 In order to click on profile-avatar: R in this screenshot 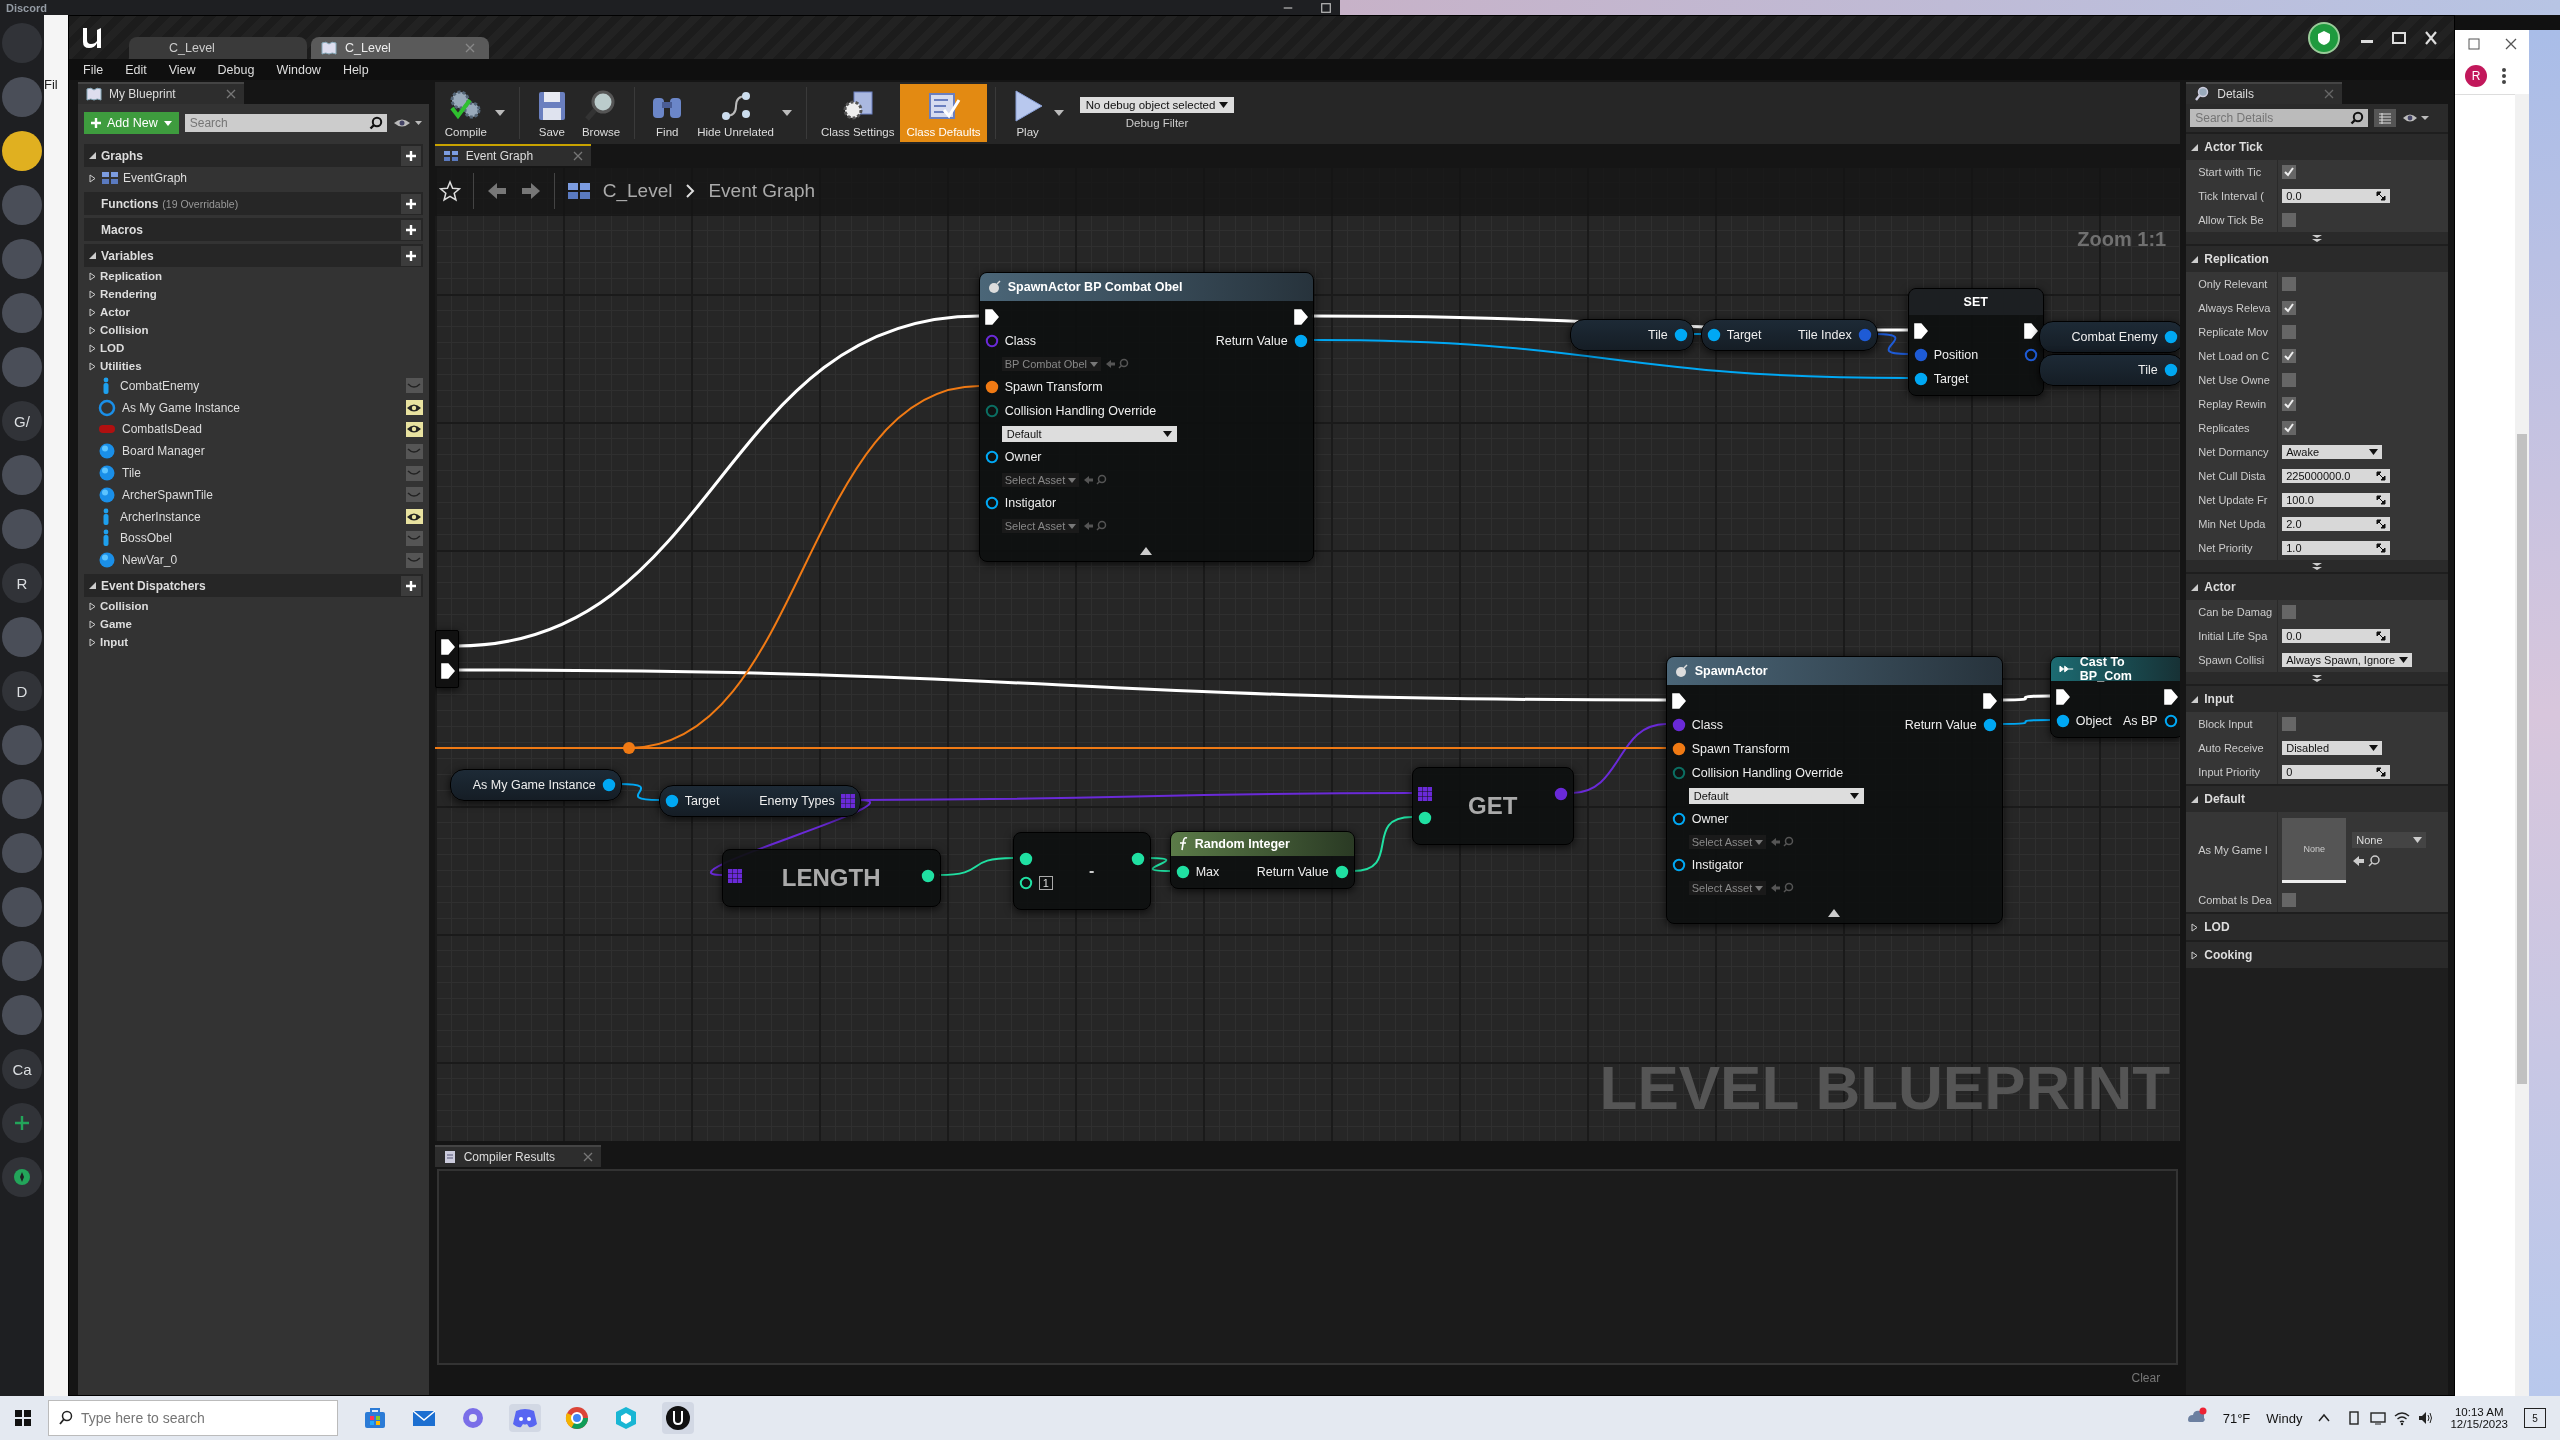, I will do `click(2476, 76)`.